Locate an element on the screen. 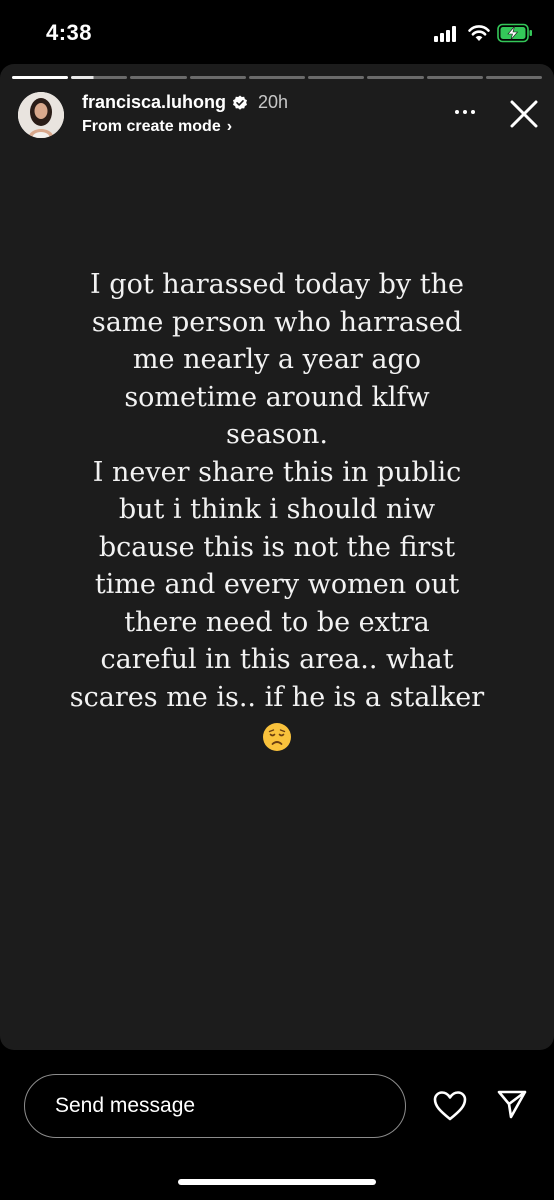 The height and width of the screenshot is (1200, 554). status-bar: 4:38 is located at coordinates (277, 32).